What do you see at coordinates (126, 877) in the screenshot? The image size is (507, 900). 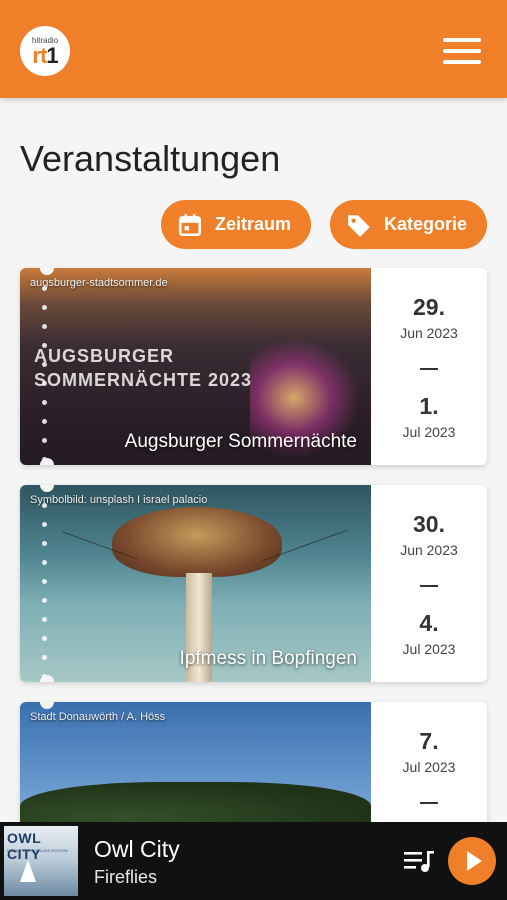 I see `track-artist: Fireflies` at bounding box center [126, 877].